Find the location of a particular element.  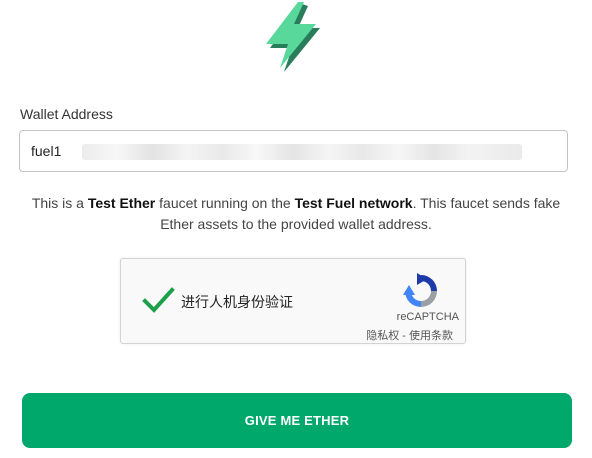

wallet-address-label: Wallet Address is located at coordinates (66, 114).